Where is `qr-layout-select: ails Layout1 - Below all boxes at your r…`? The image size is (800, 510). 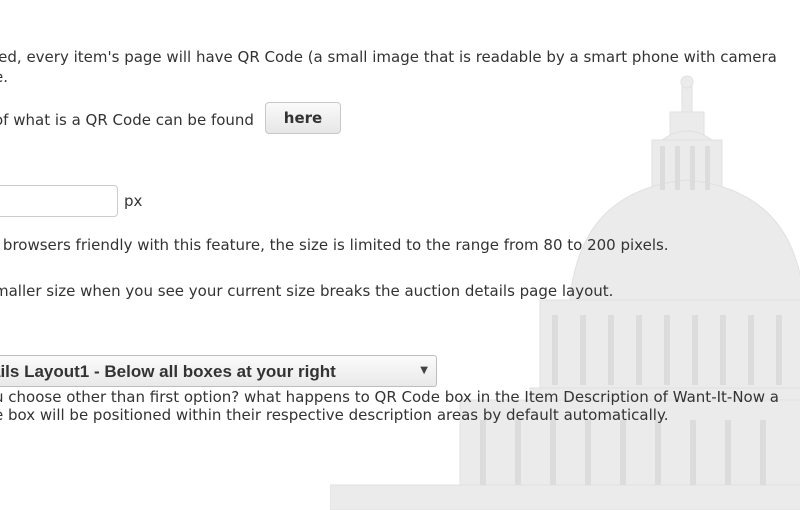 qr-layout-select: ails Layout1 - Below all boxes at your r… is located at coordinates (218, 371).